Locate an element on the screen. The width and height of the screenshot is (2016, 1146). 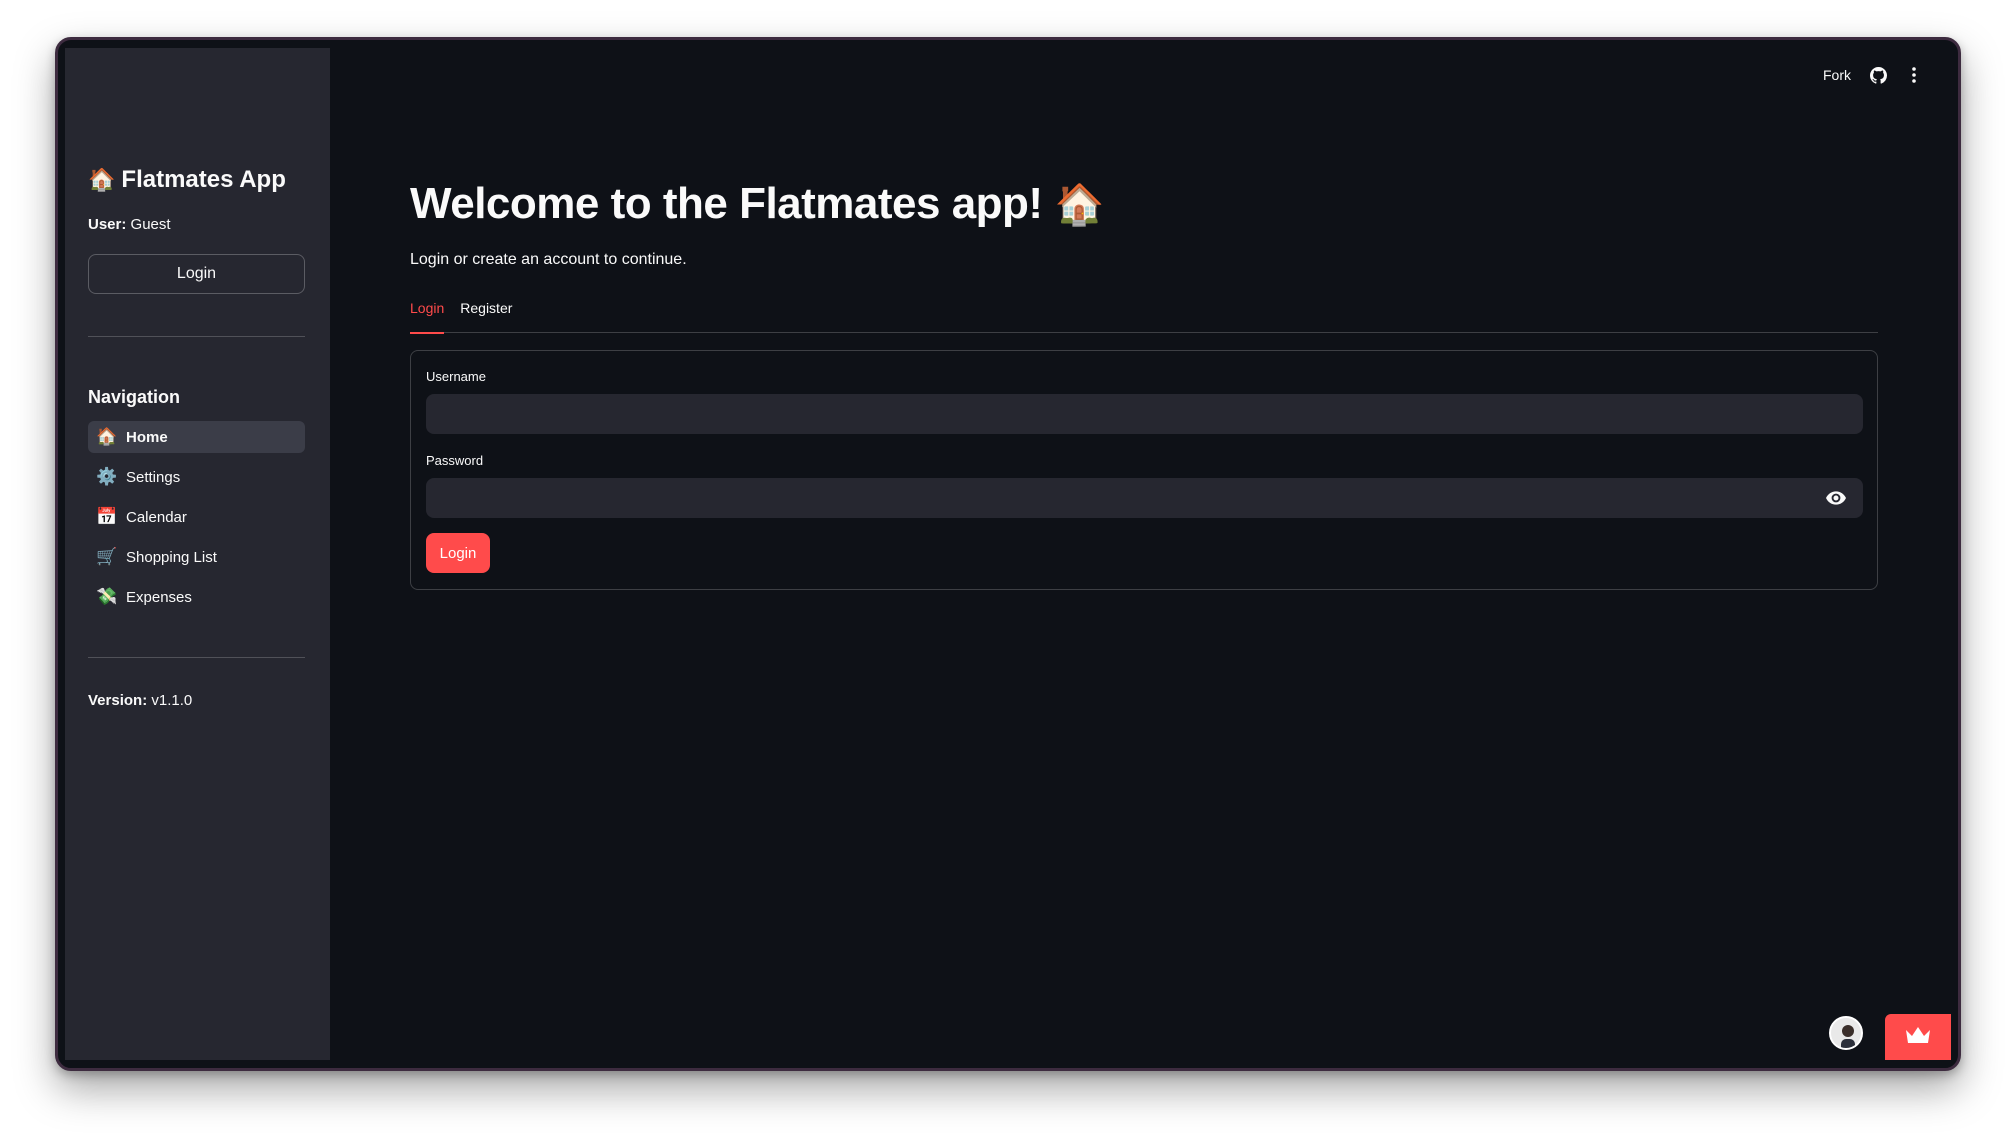
github-icon is located at coordinates (1878, 75).